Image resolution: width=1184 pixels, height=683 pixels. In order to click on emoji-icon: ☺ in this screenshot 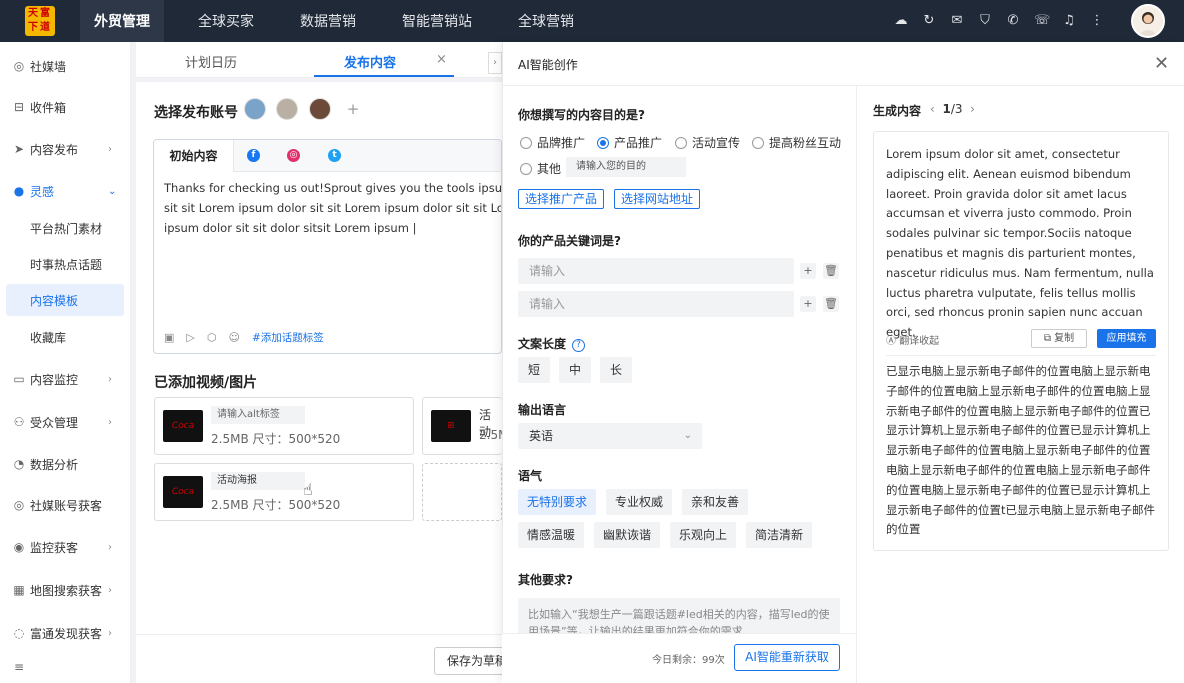, I will do `click(233, 337)`.